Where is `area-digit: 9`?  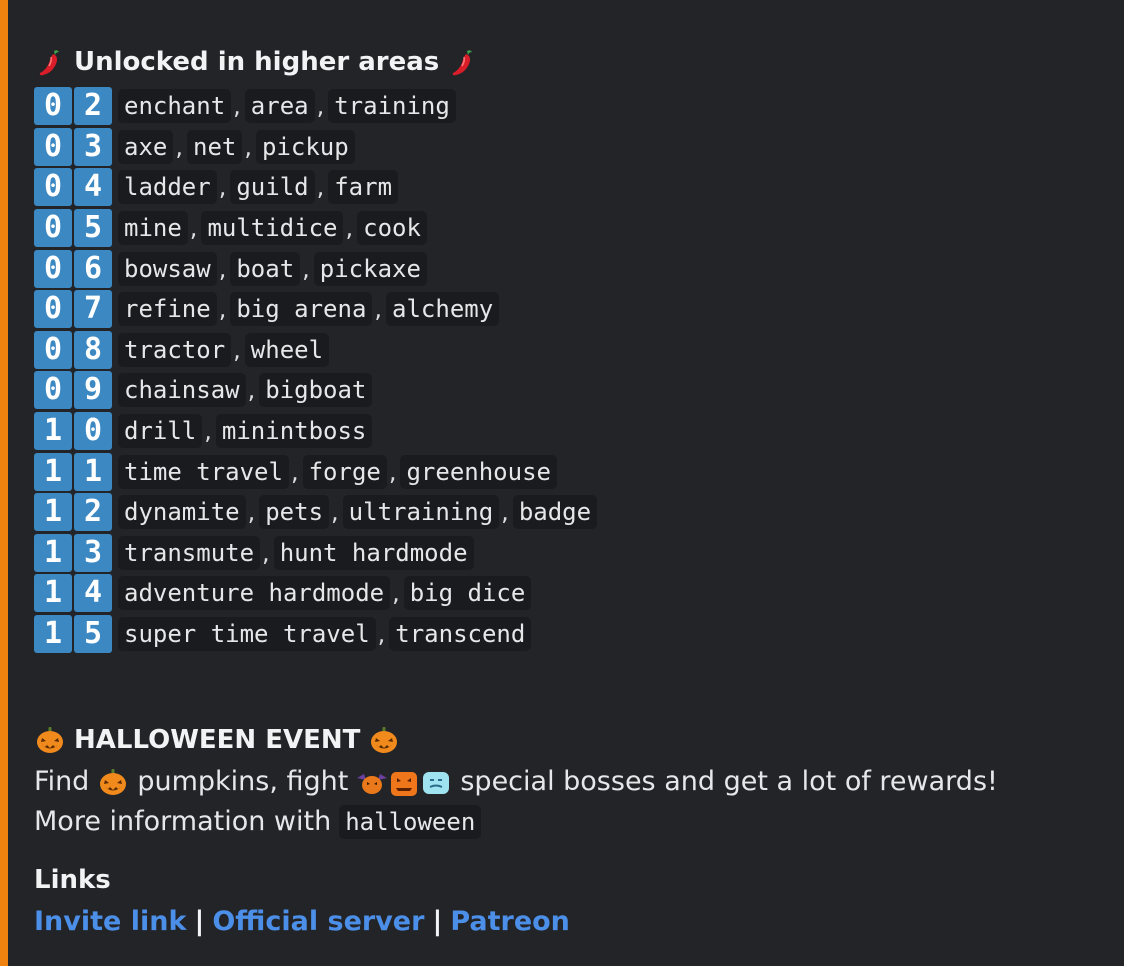 area-digit: 9 is located at coordinates (93, 390).